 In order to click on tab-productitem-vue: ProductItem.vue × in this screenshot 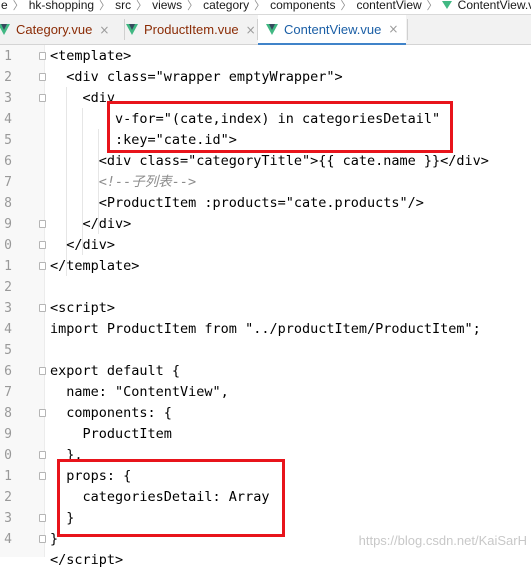, I will do `click(191, 29)`.